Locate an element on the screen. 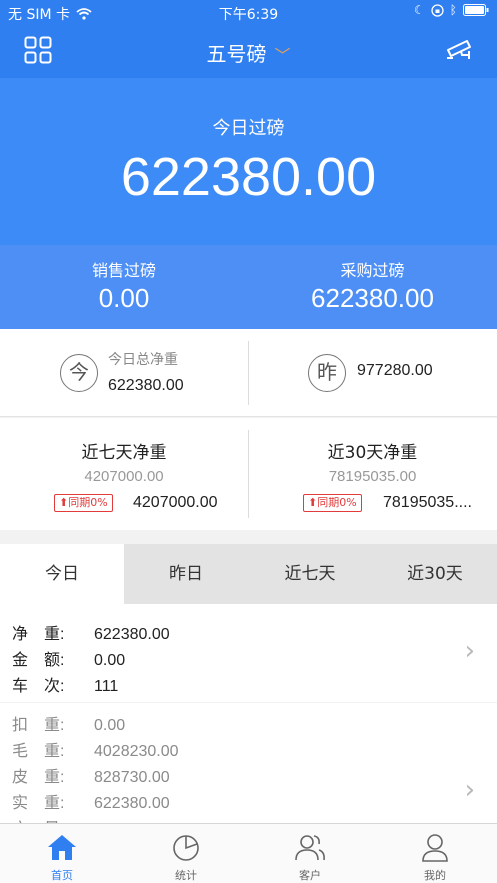 The height and width of the screenshot is (883, 497). user-icon is located at coordinates (435, 848).